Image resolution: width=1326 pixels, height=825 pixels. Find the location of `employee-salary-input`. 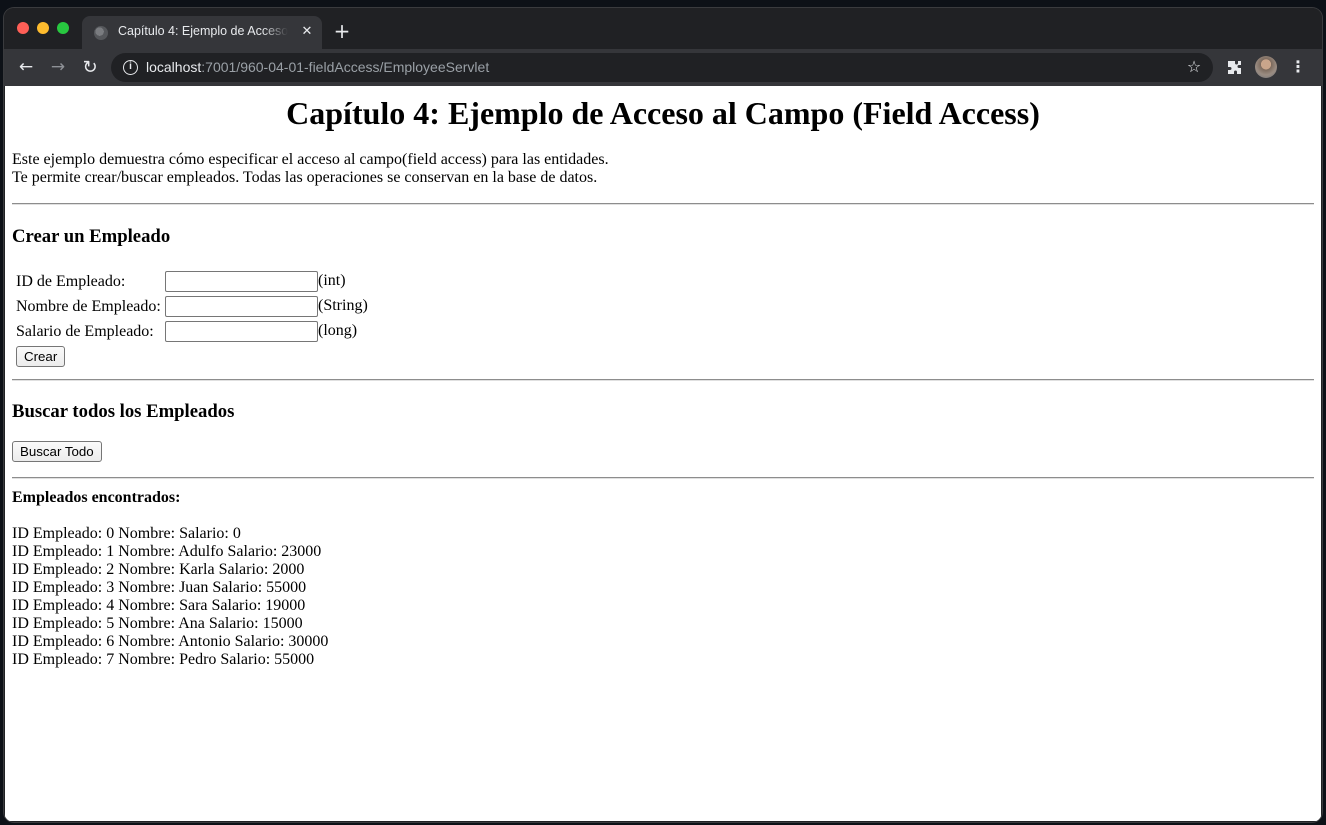

employee-salary-input is located at coordinates (241, 331).